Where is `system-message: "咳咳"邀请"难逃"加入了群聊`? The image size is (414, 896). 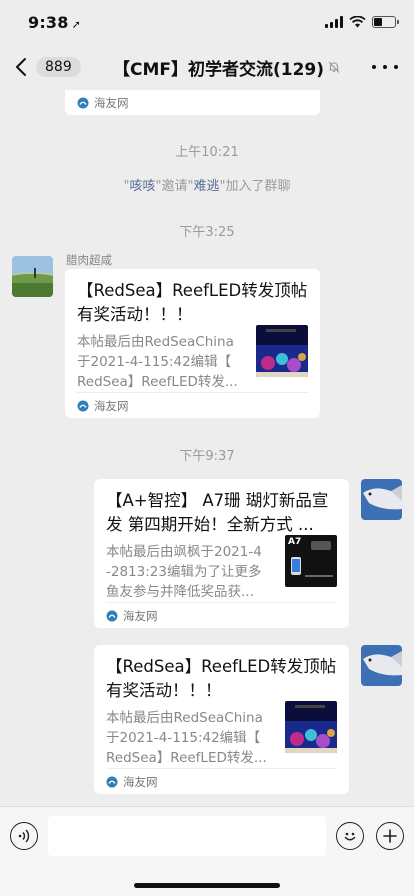
system-message: "咳咳"邀请"难逃"加入了群聊 is located at coordinates (207, 186).